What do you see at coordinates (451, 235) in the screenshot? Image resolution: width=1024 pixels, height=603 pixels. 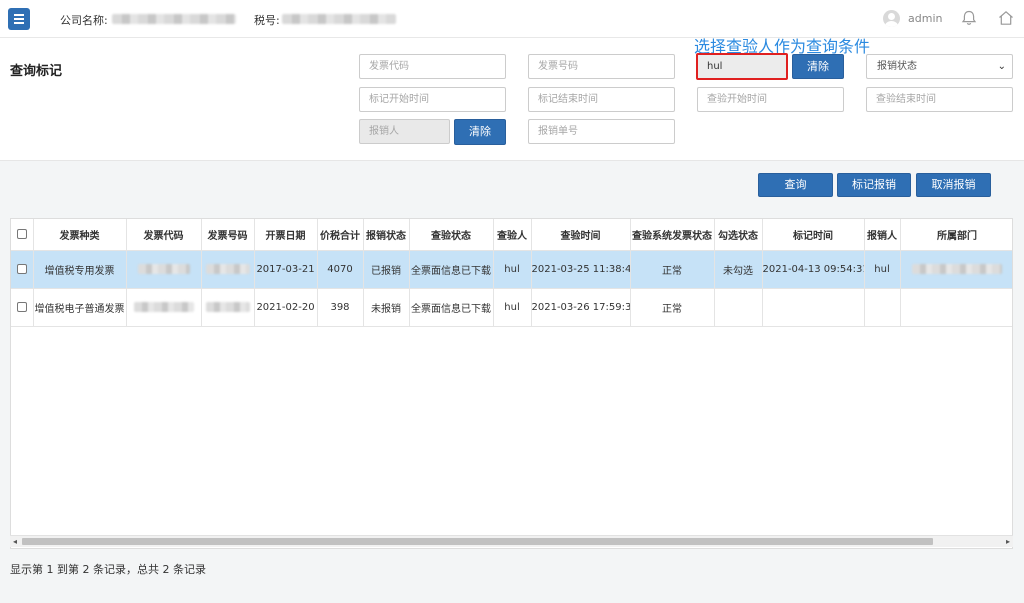 I see `column-header: 查验状态` at bounding box center [451, 235].